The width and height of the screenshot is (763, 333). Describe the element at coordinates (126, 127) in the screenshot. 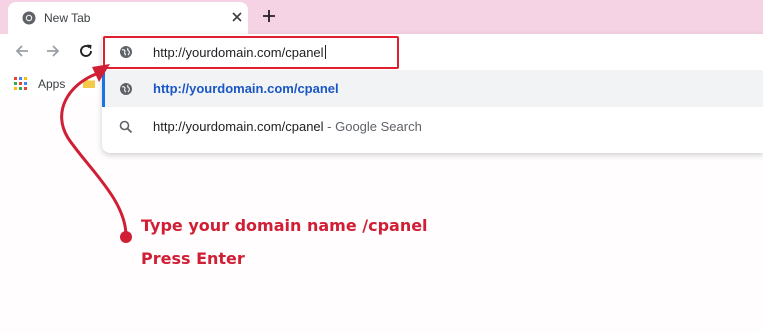

I see `search-icon` at that location.